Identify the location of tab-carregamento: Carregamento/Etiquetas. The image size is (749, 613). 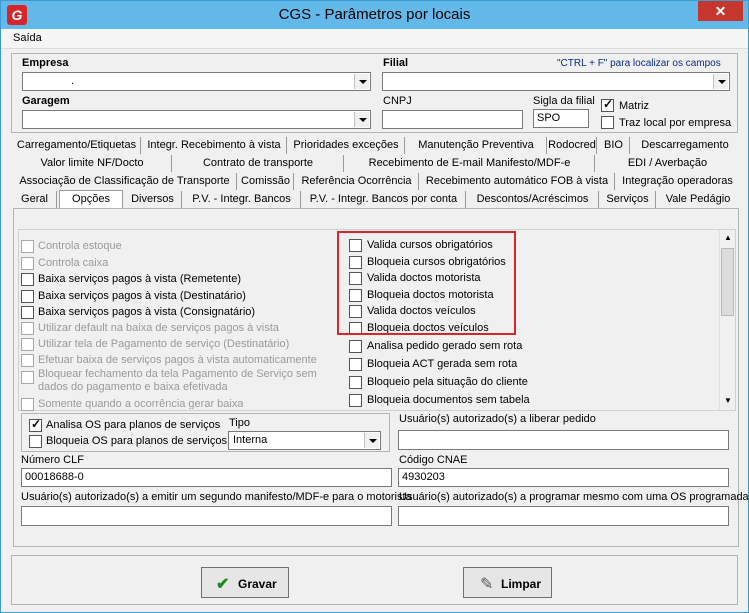
(77, 145).